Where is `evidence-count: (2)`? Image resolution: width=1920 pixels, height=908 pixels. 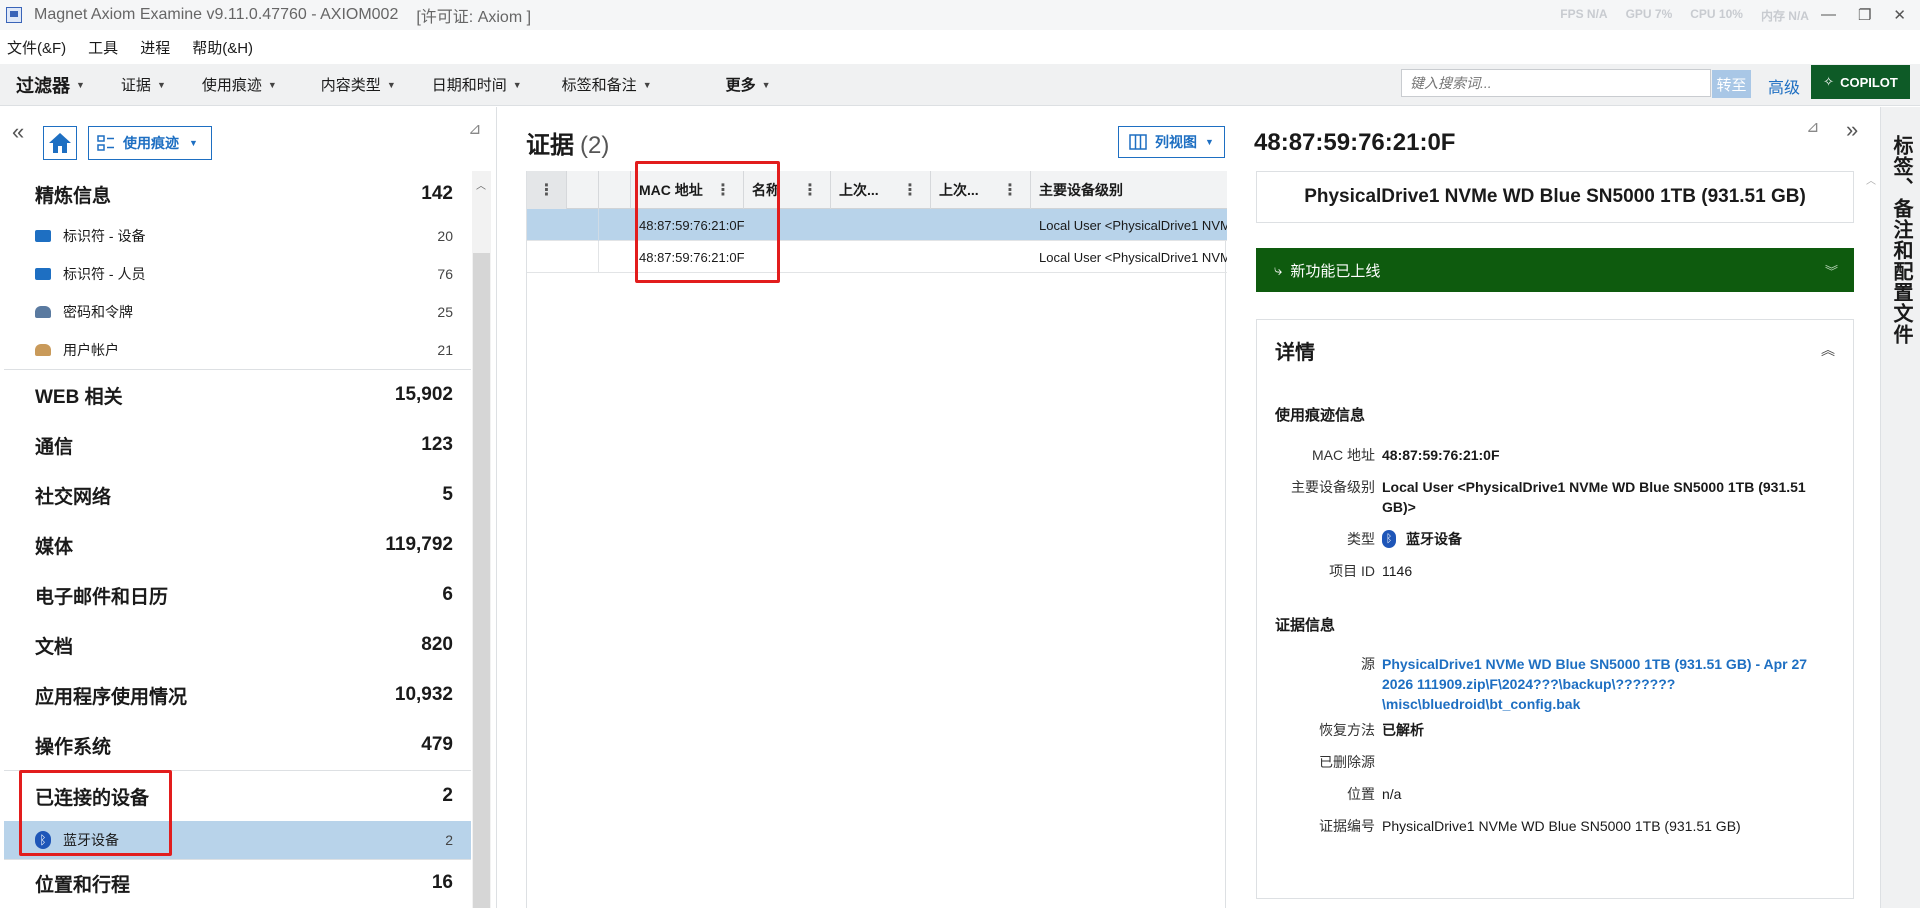
evidence-count: (2) is located at coordinates (595, 145).